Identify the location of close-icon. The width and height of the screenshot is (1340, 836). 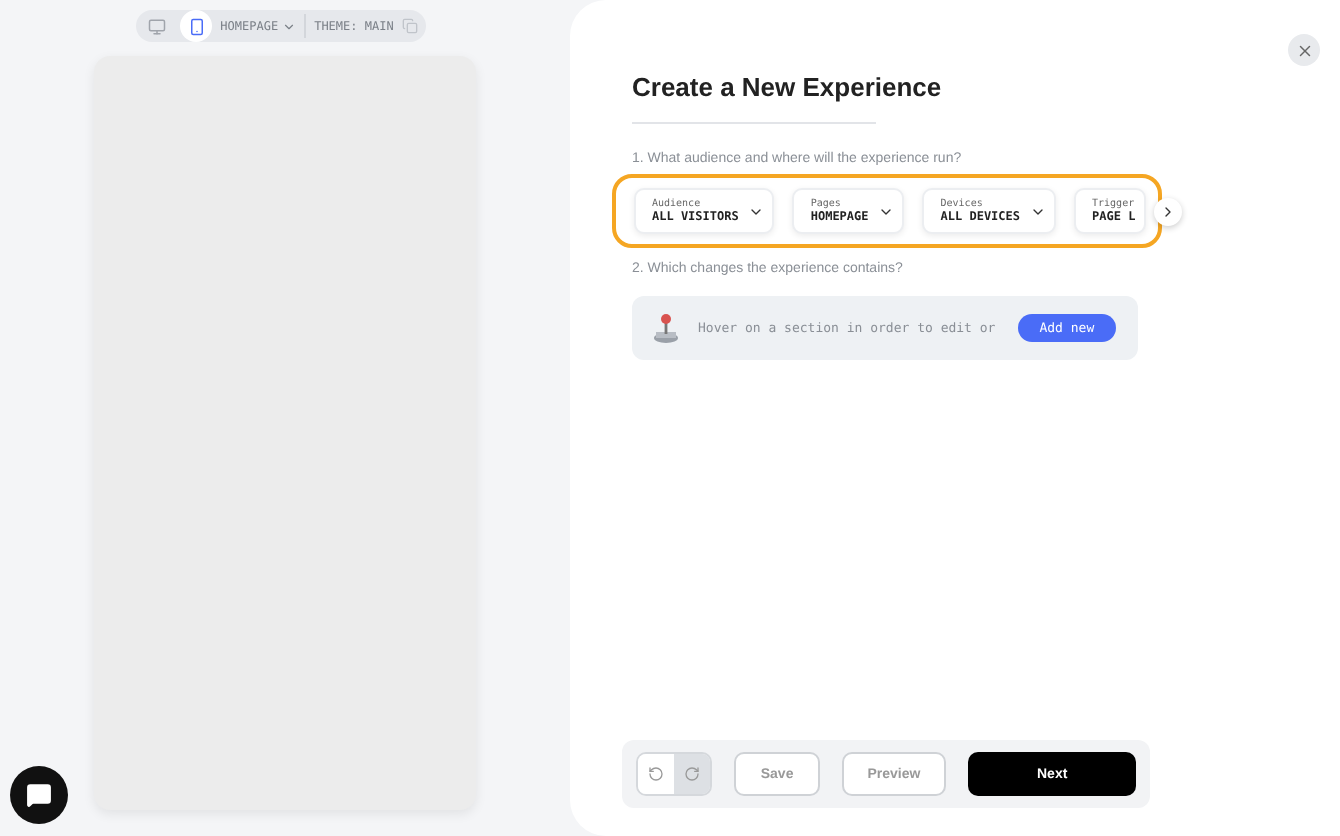
(1304, 50).